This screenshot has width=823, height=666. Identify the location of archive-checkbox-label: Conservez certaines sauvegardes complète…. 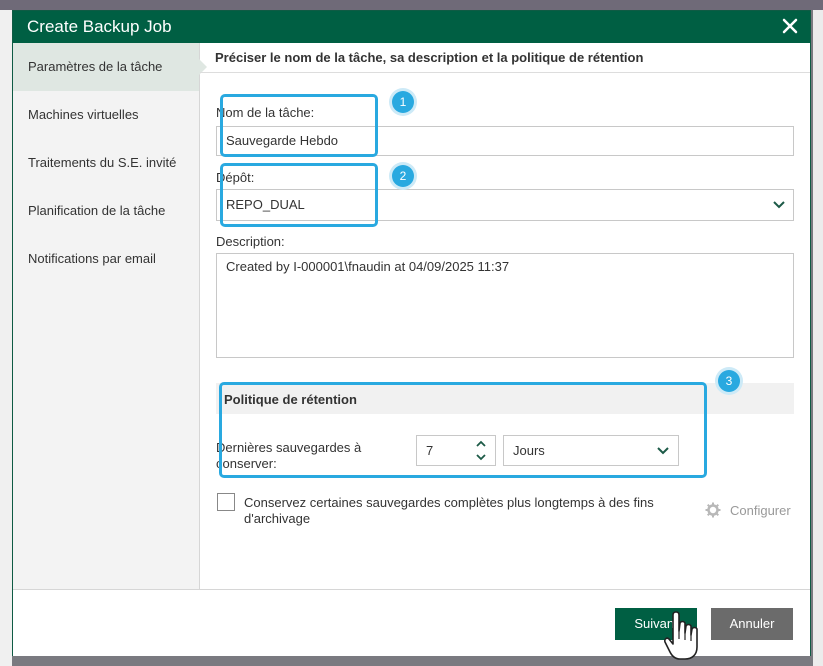
(449, 510).